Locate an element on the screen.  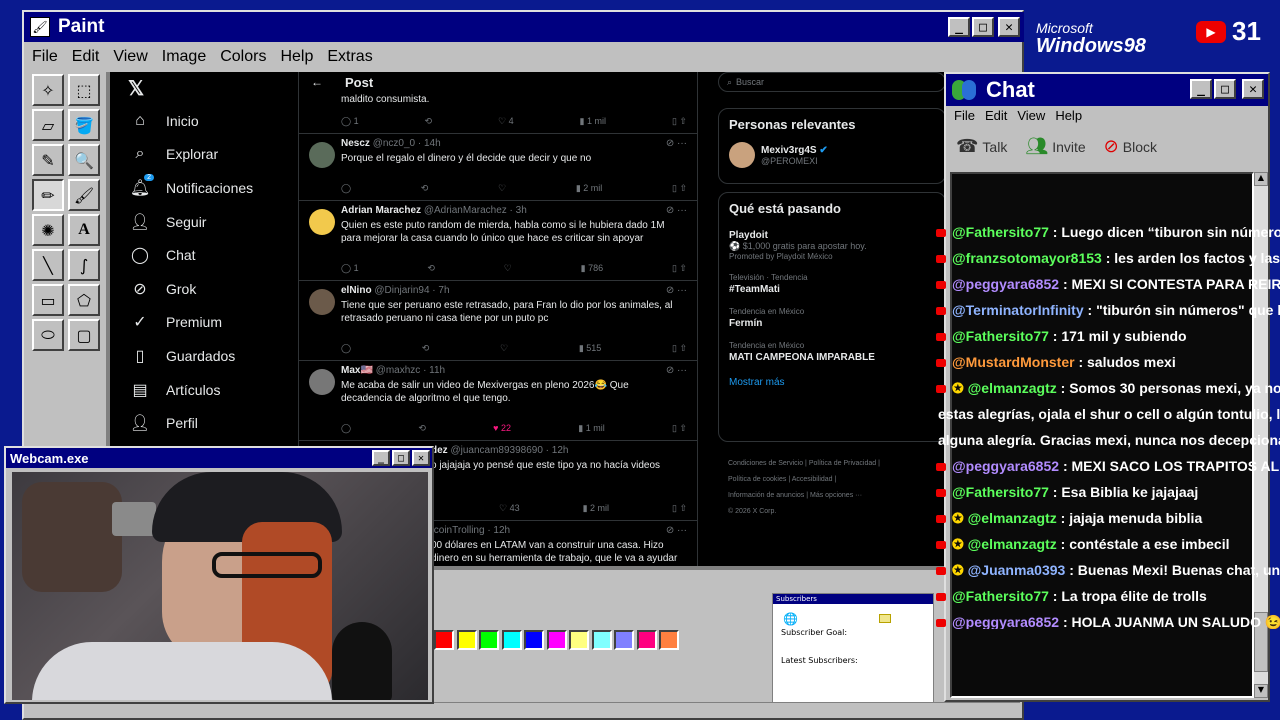
nav-notificaciones: 🔔︎ 2 Notificaciones is located at coordinates (209, 188).